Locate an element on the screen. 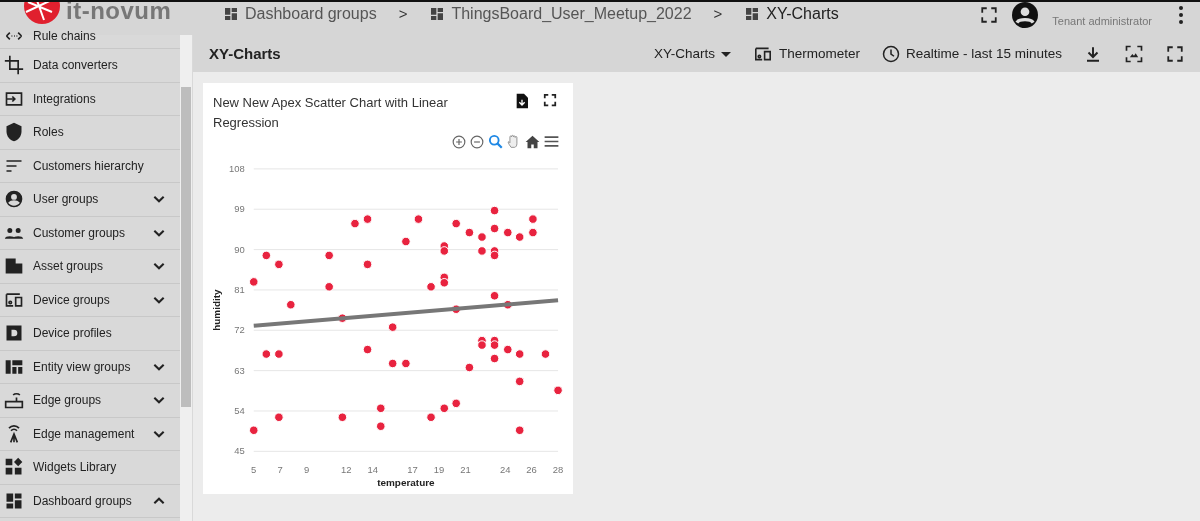 The width and height of the screenshot is (1200, 521). sidebar-item: Widgets Library is located at coordinates (90, 468).